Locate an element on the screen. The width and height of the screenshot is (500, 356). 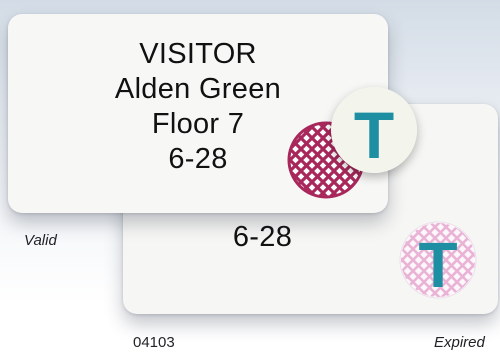
t-circle-icon: T is located at coordinates (374, 130).